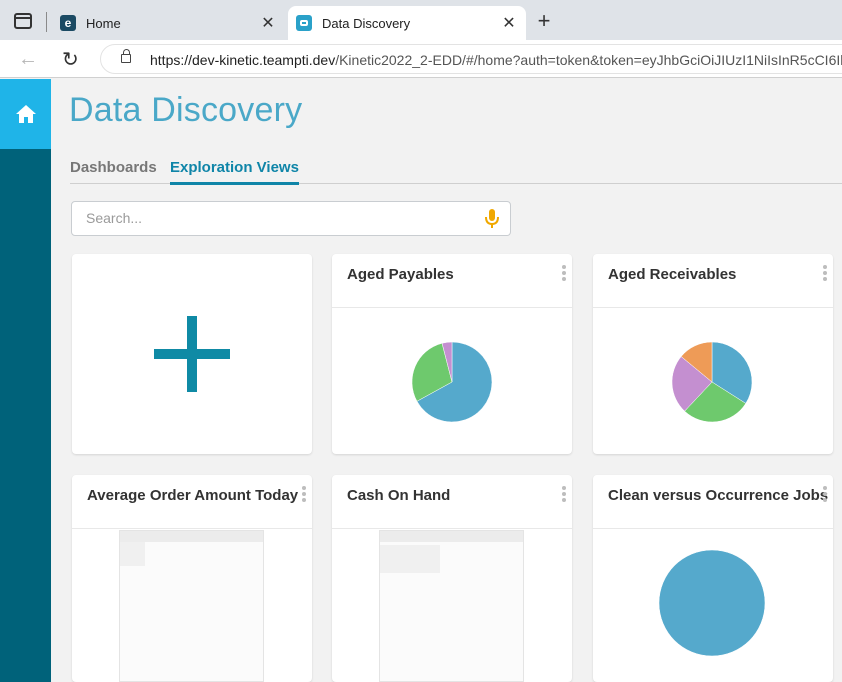 Image resolution: width=842 pixels, height=682 pixels. I want to click on page-title: Data Discovery, so click(186, 110).